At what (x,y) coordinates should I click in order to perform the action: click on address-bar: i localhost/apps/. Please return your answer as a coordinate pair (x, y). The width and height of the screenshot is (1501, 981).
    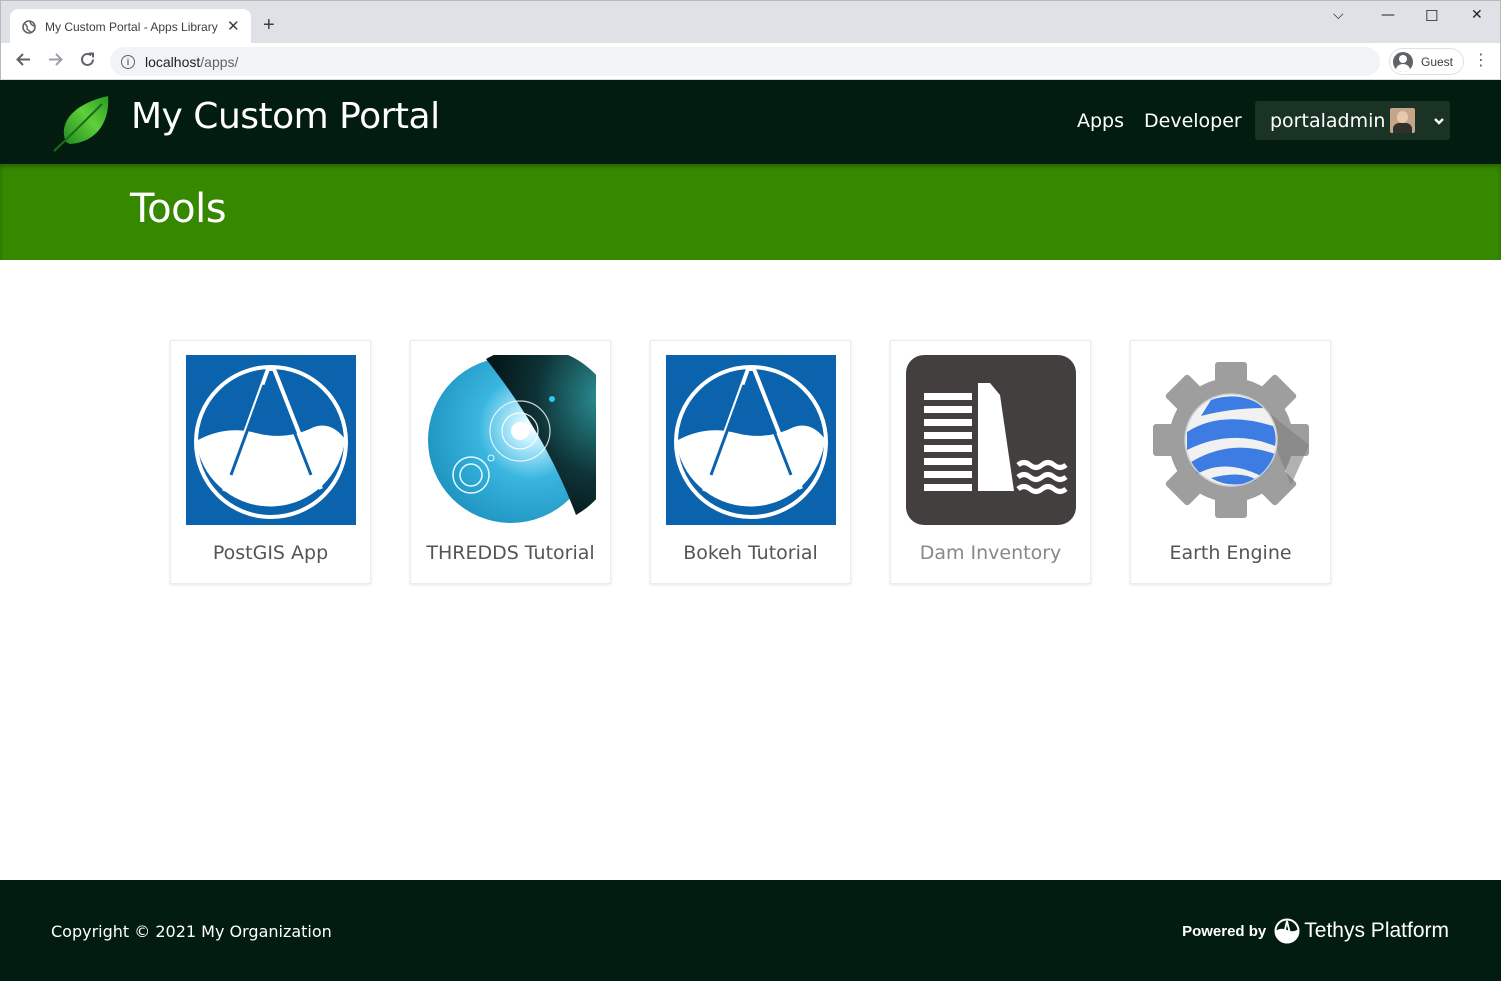
    Looking at the image, I should click on (745, 61).